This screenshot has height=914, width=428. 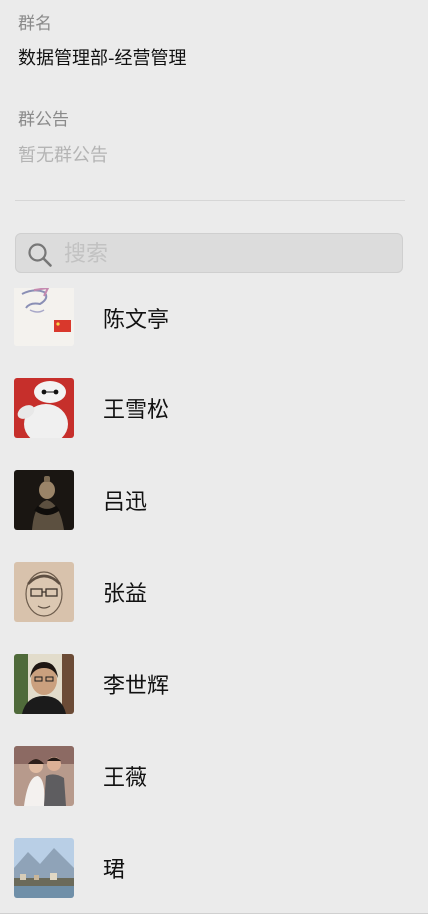 I want to click on avatar-lake-town-icon, so click(x=44, y=868).